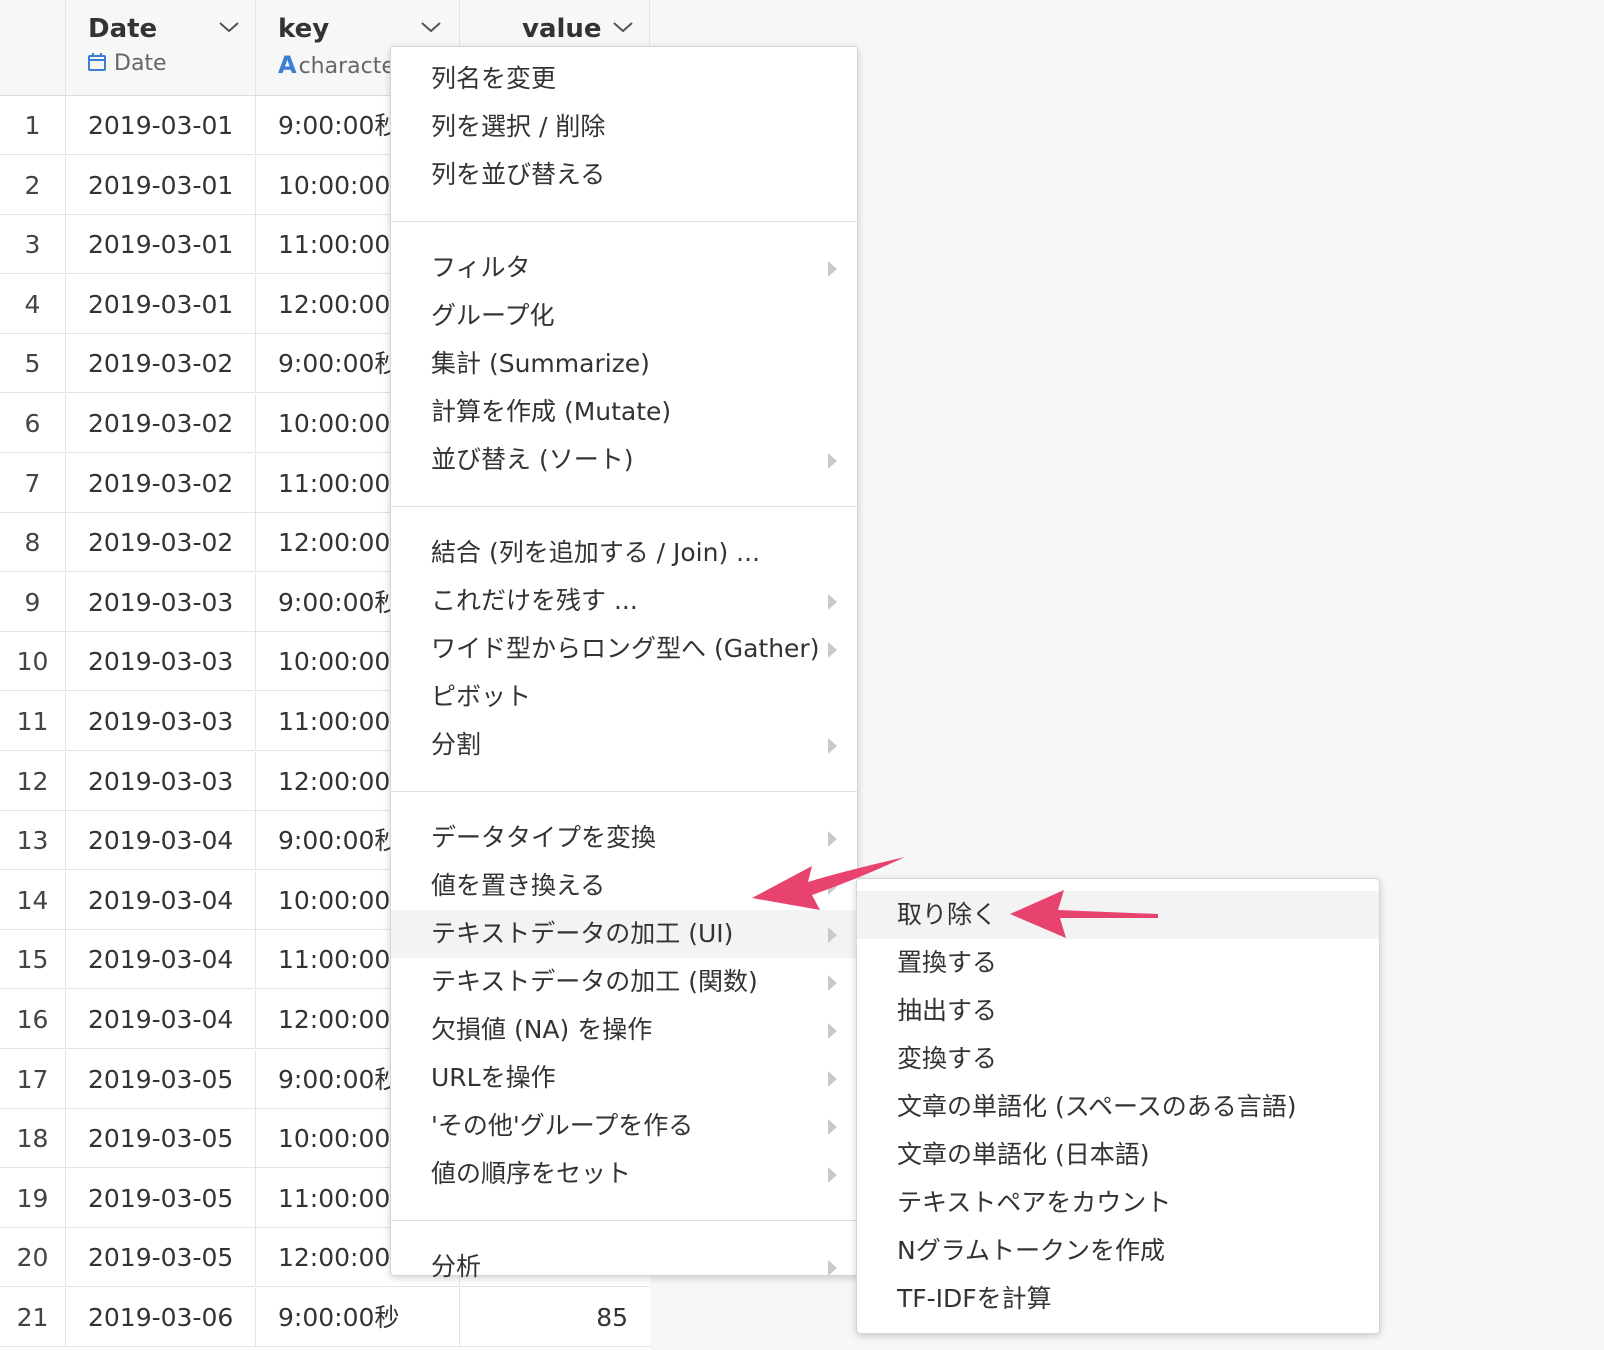 The image size is (1604, 1350). What do you see at coordinates (1118, 1251) in the screenshot?
I see `submenu-item: Nグラムトークンを作成` at bounding box center [1118, 1251].